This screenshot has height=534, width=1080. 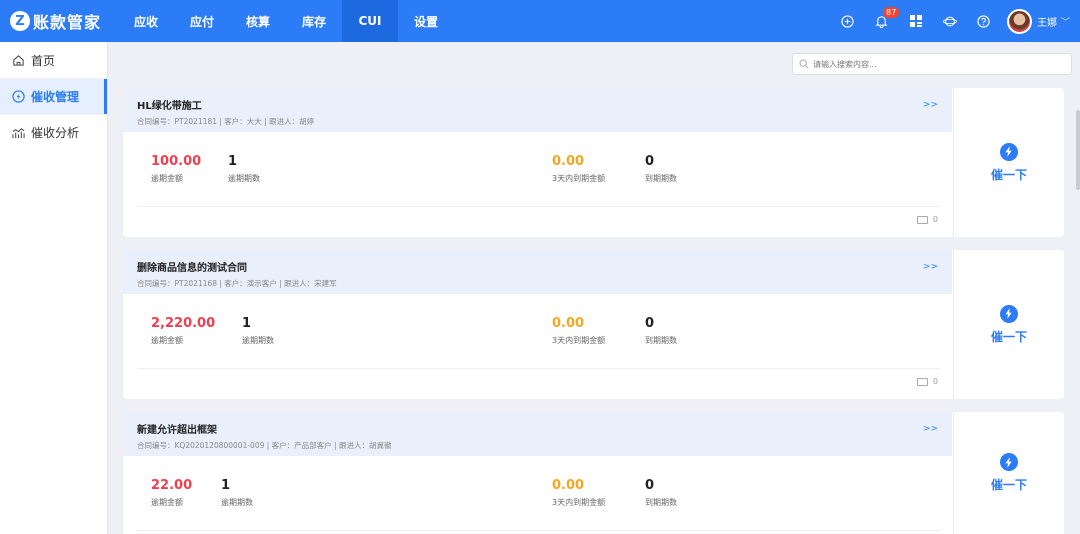 What do you see at coordinates (53, 96) in the screenshot?
I see `sidebar-item-collection-management: 催收管理` at bounding box center [53, 96].